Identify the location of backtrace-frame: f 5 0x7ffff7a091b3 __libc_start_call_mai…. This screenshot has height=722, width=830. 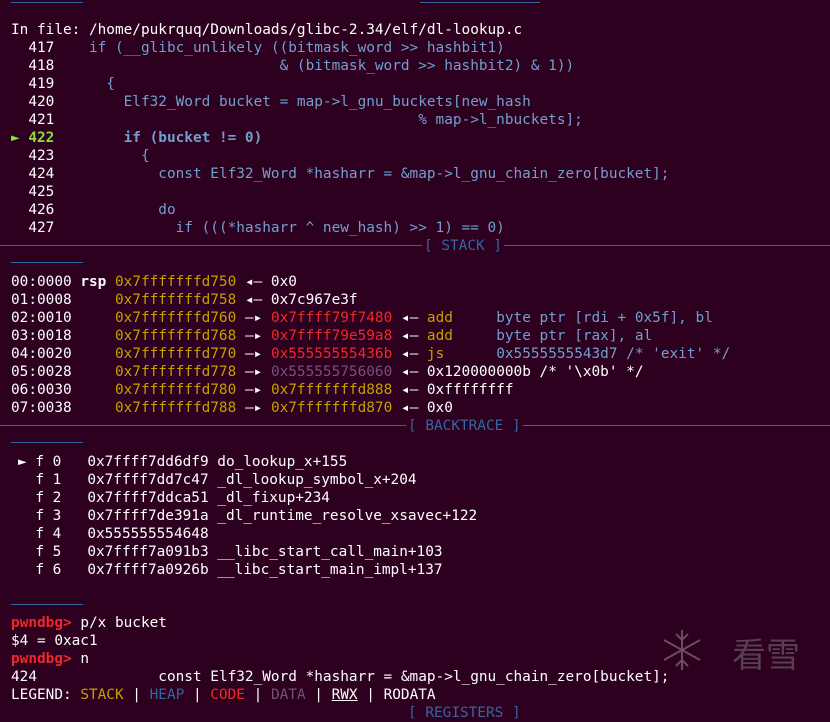
(230, 552).